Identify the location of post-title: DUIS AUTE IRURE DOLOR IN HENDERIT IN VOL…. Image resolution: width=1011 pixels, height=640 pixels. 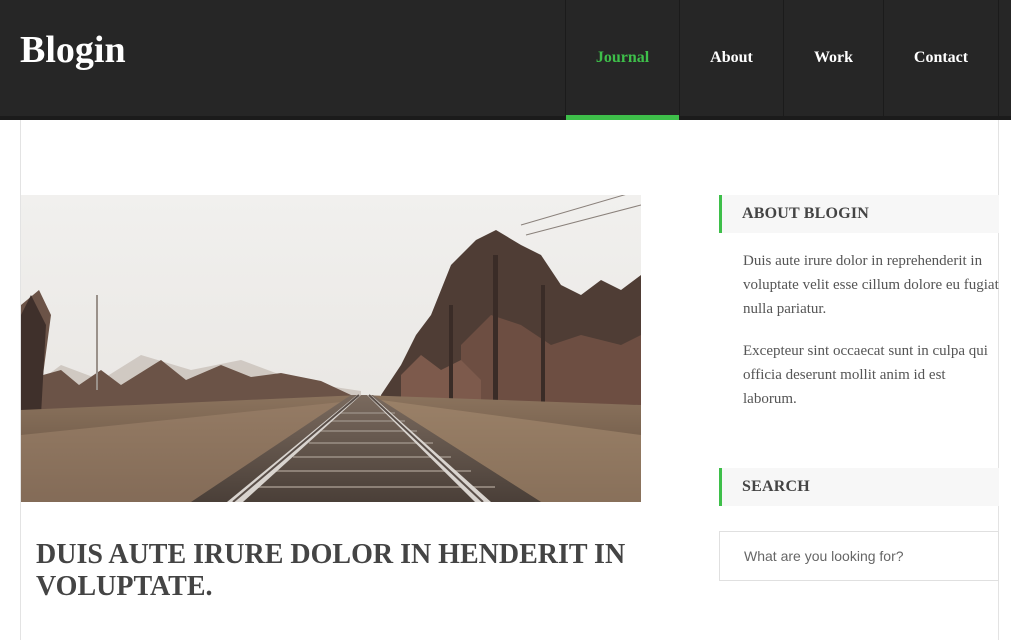
(346, 571).